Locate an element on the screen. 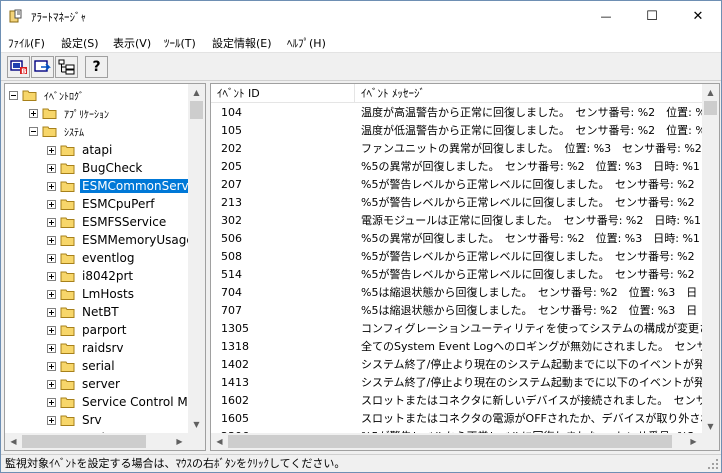  table-row: 1402 システム終了/停止より現在のシステム起動までに以下のイベントが発生し is located at coordinates (457, 365).